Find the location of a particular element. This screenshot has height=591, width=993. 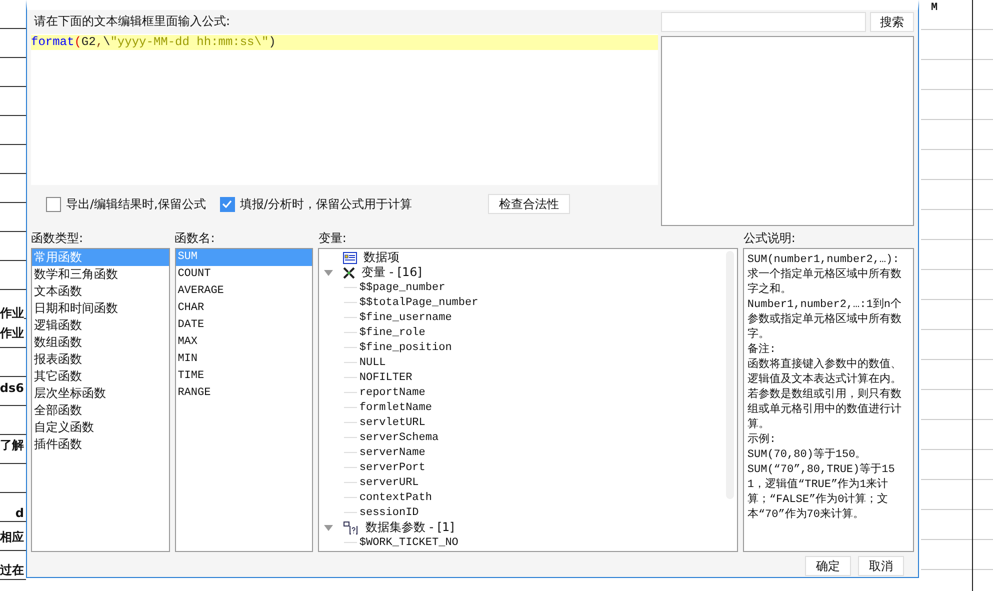

tree-item: serverPort is located at coordinates (392, 468).